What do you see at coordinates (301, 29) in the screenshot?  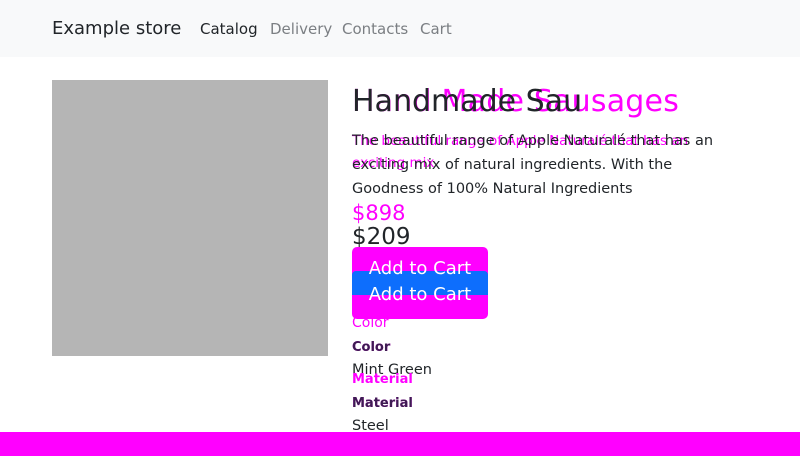 I see `nav-link-delivery: Delivery` at bounding box center [301, 29].